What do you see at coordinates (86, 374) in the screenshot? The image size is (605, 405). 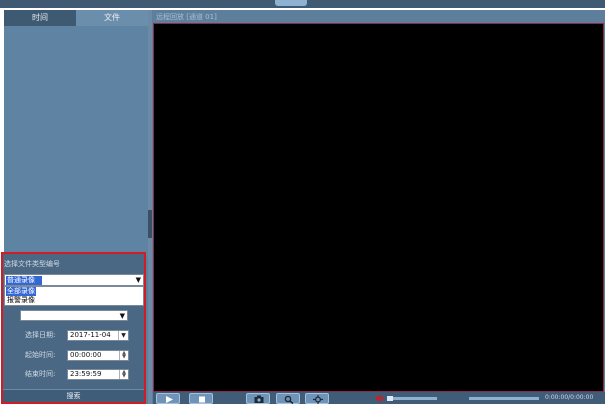 I see `end-time-value: 23:59:59` at bounding box center [86, 374].